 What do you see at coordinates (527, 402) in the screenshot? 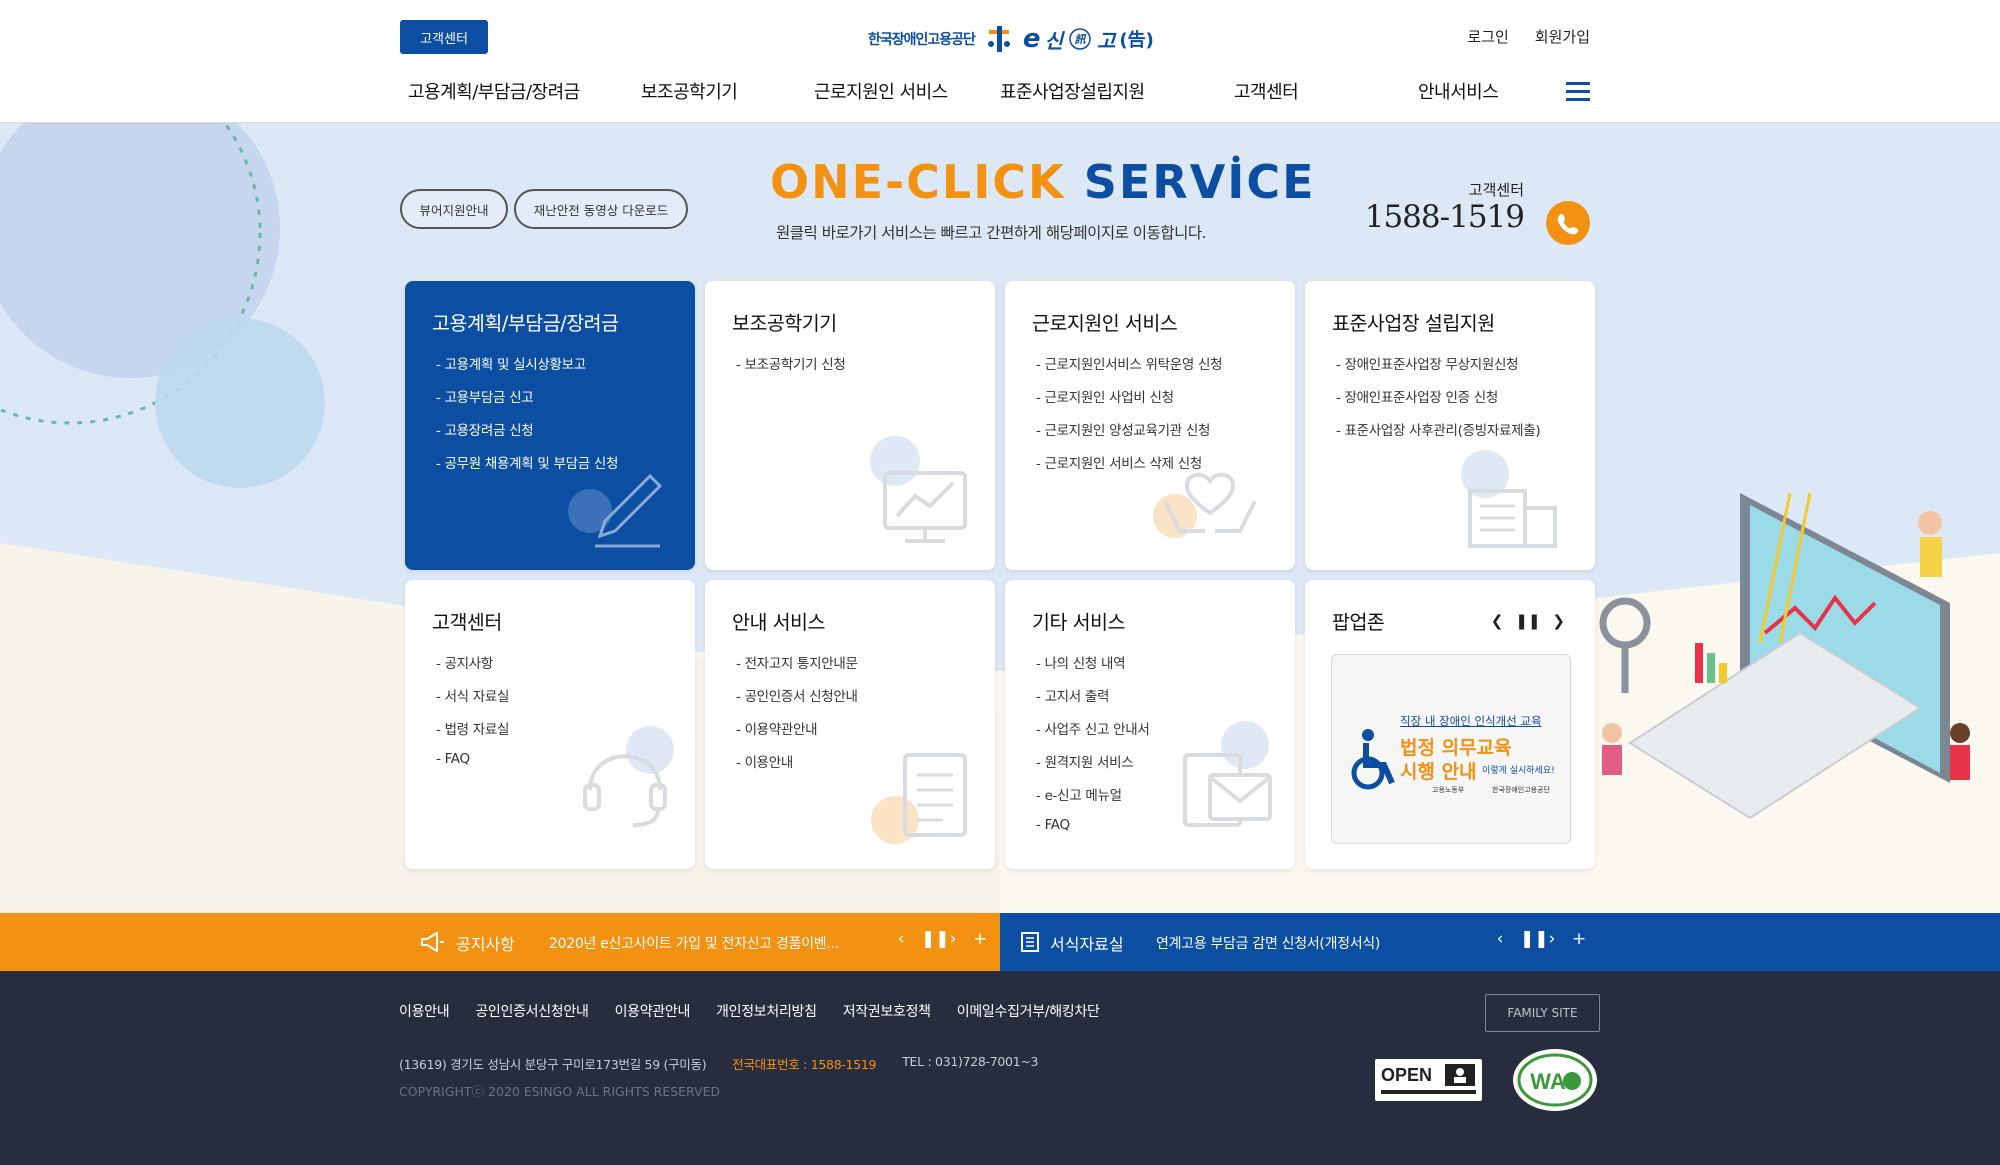
I see `card-link: - 고용부담금 신고` at bounding box center [527, 402].